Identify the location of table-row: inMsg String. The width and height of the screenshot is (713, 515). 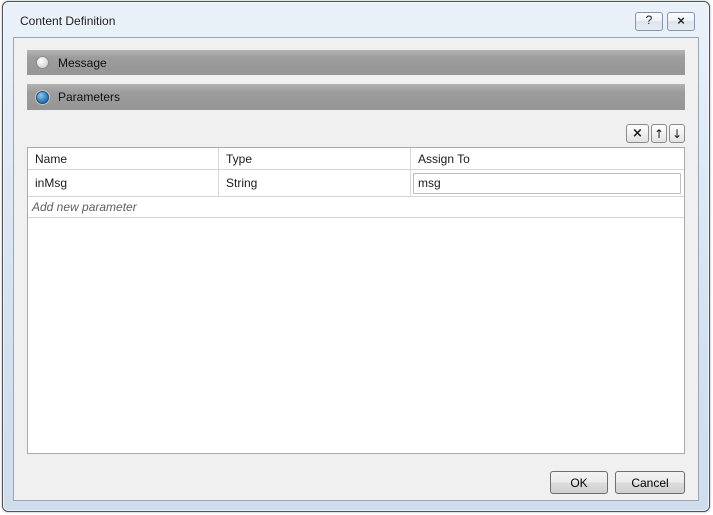
(356, 183).